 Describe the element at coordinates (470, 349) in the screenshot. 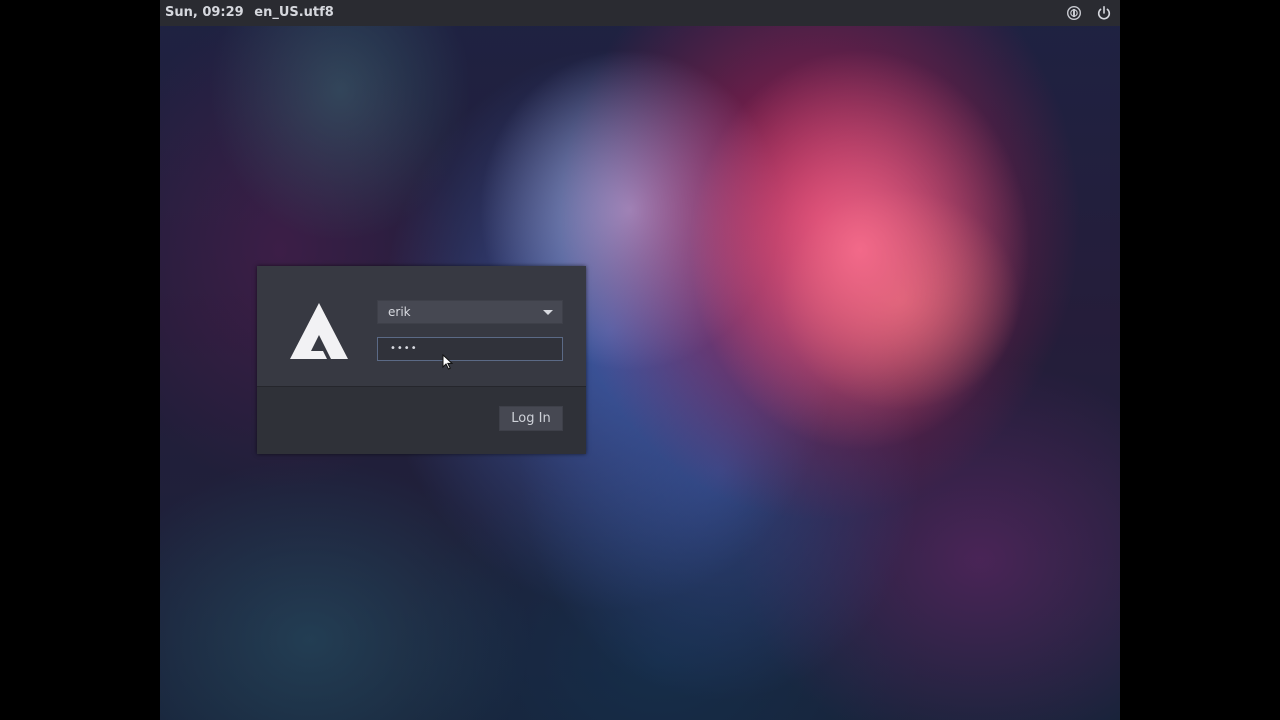

I see `password-field: ••••` at that location.